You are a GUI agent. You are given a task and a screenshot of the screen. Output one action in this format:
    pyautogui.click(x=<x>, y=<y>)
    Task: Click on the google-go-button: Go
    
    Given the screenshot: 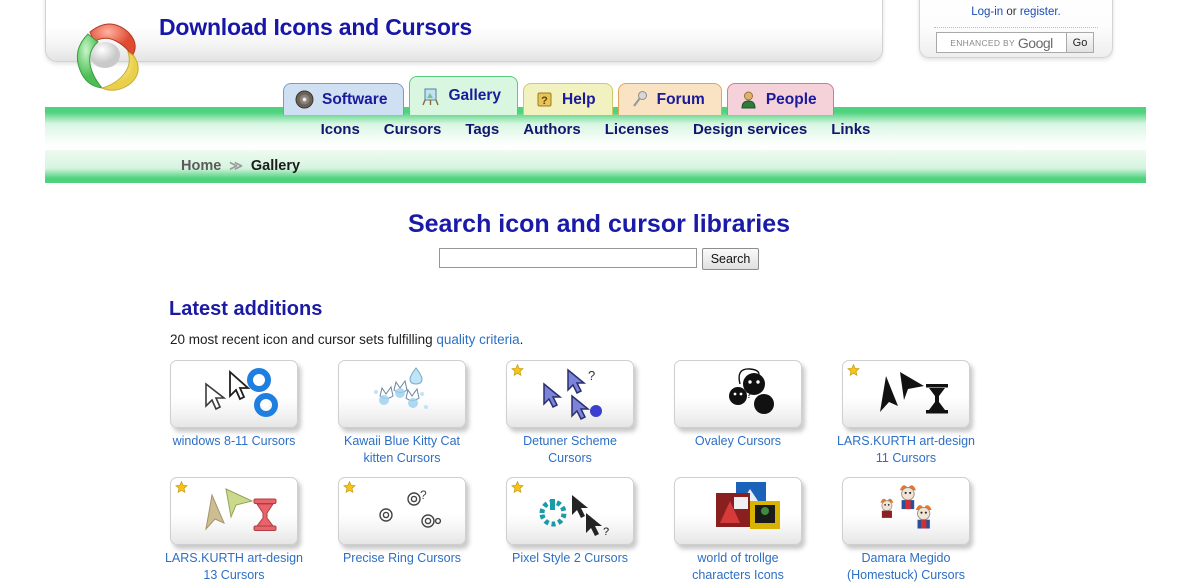 What is the action you would take?
    pyautogui.click(x=1080, y=42)
    